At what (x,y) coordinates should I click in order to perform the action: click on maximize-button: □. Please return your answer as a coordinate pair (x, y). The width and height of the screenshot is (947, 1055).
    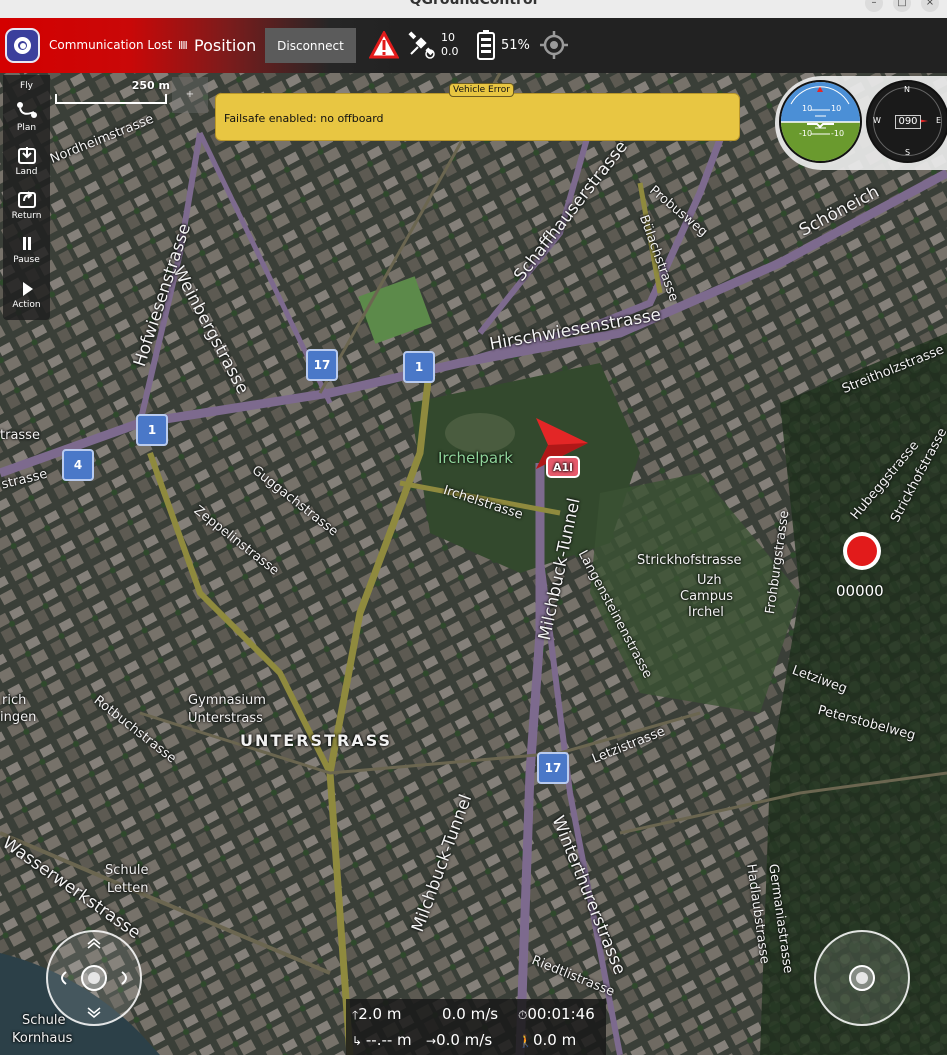
    Looking at the image, I should click on (902, 6).